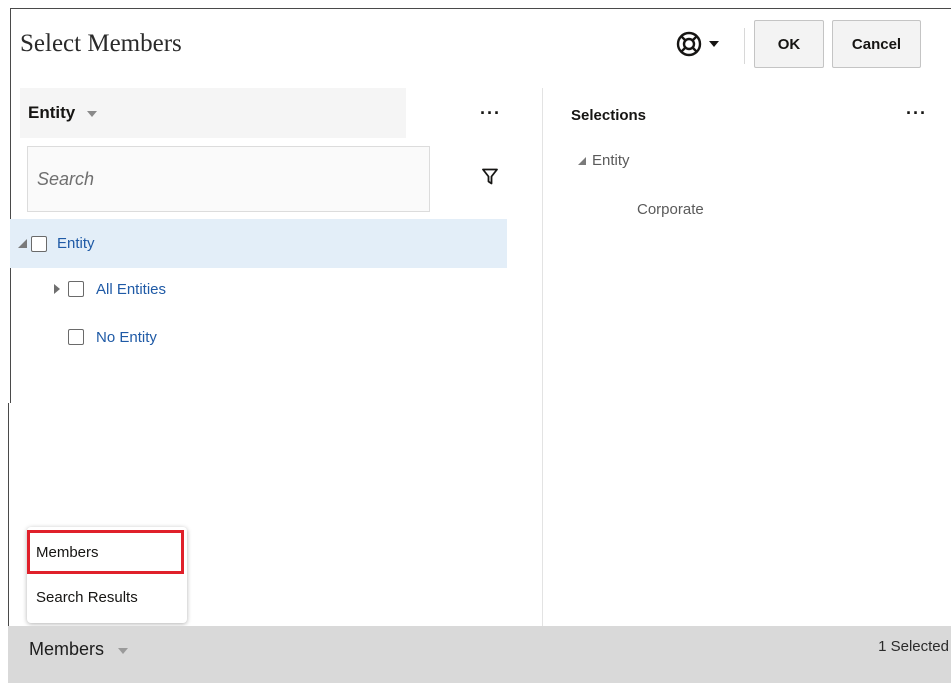 The width and height of the screenshot is (951, 683). Describe the element at coordinates (101, 43) in the screenshot. I see `dialog-title: Select Members` at that location.